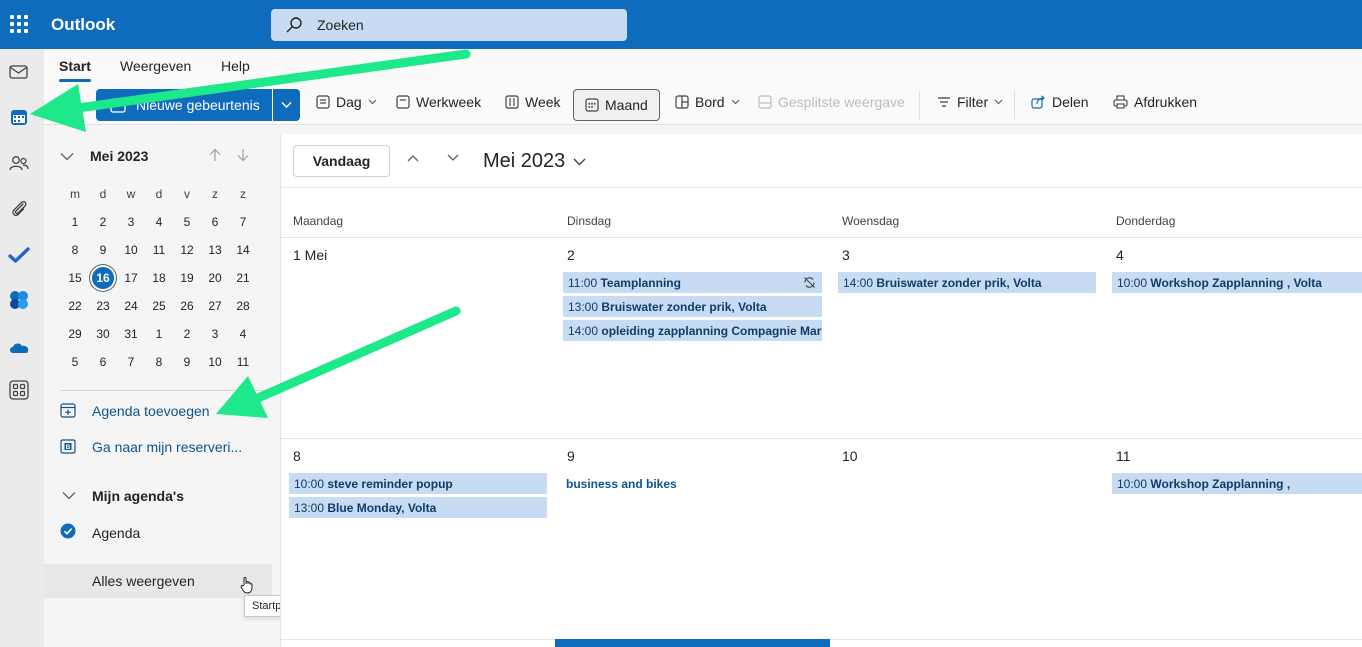 The image size is (1362, 647). I want to click on share-button: Delen, so click(1060, 102).